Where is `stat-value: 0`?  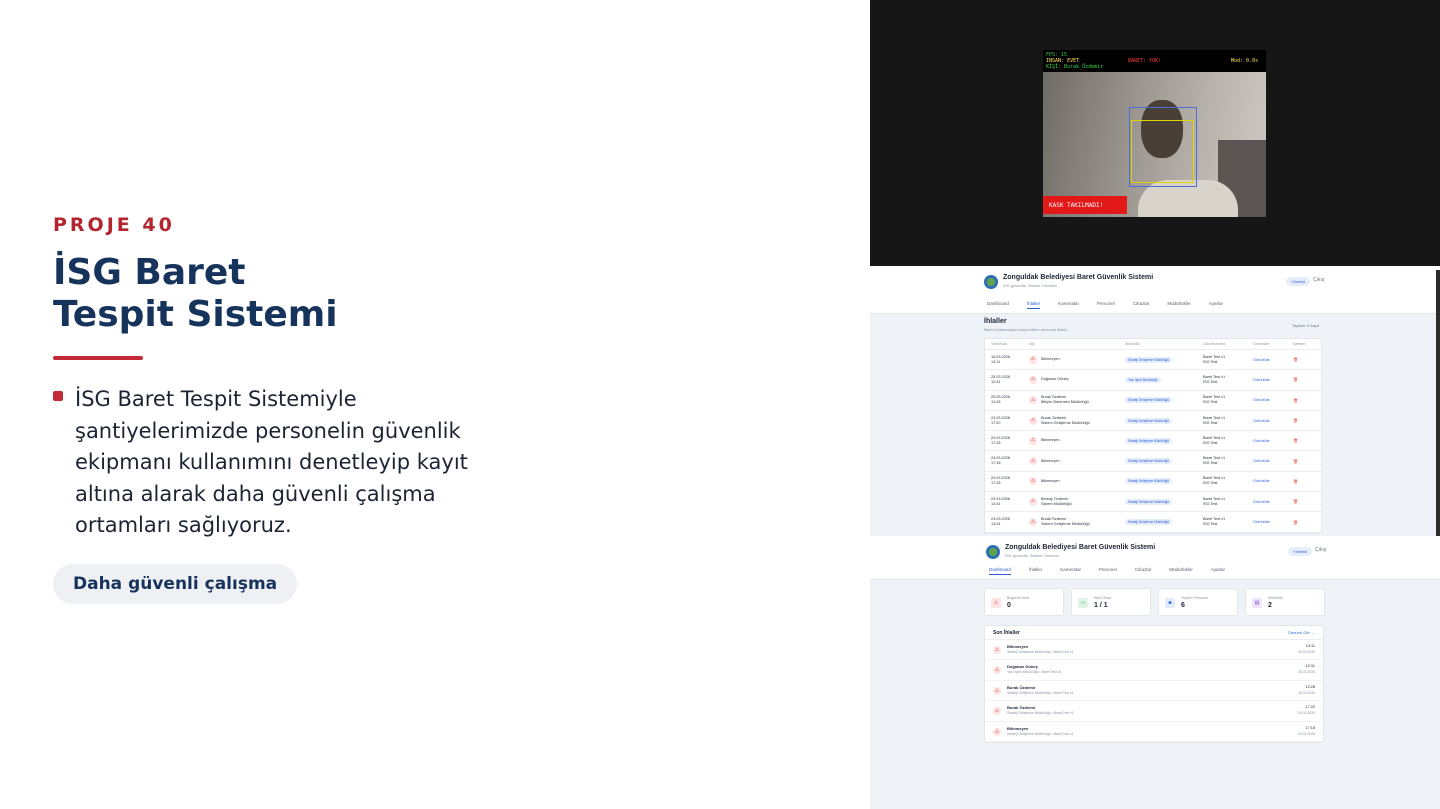
stat-value: 0 is located at coordinates (1009, 605).